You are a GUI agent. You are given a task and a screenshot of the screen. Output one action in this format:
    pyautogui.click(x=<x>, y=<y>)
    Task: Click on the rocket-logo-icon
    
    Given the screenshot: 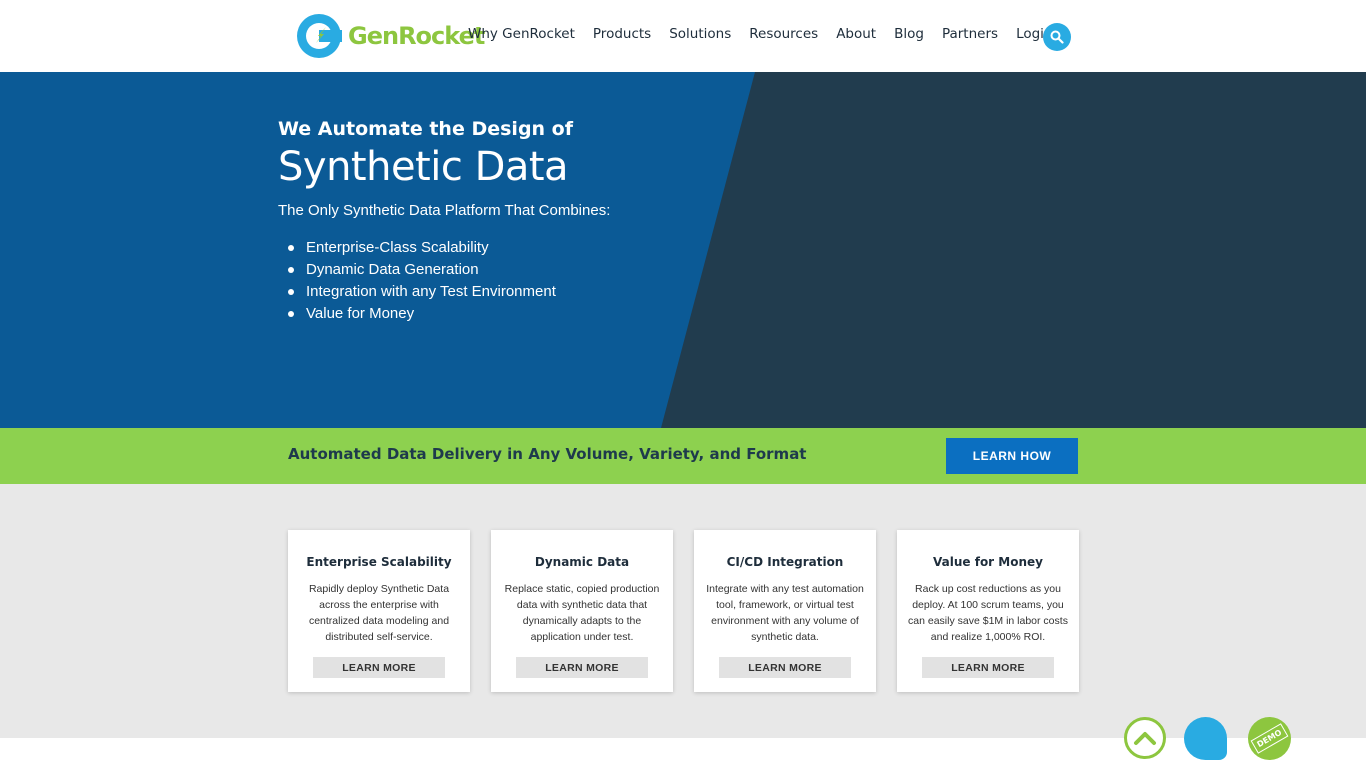 What is the action you would take?
    pyautogui.click(x=319, y=36)
    